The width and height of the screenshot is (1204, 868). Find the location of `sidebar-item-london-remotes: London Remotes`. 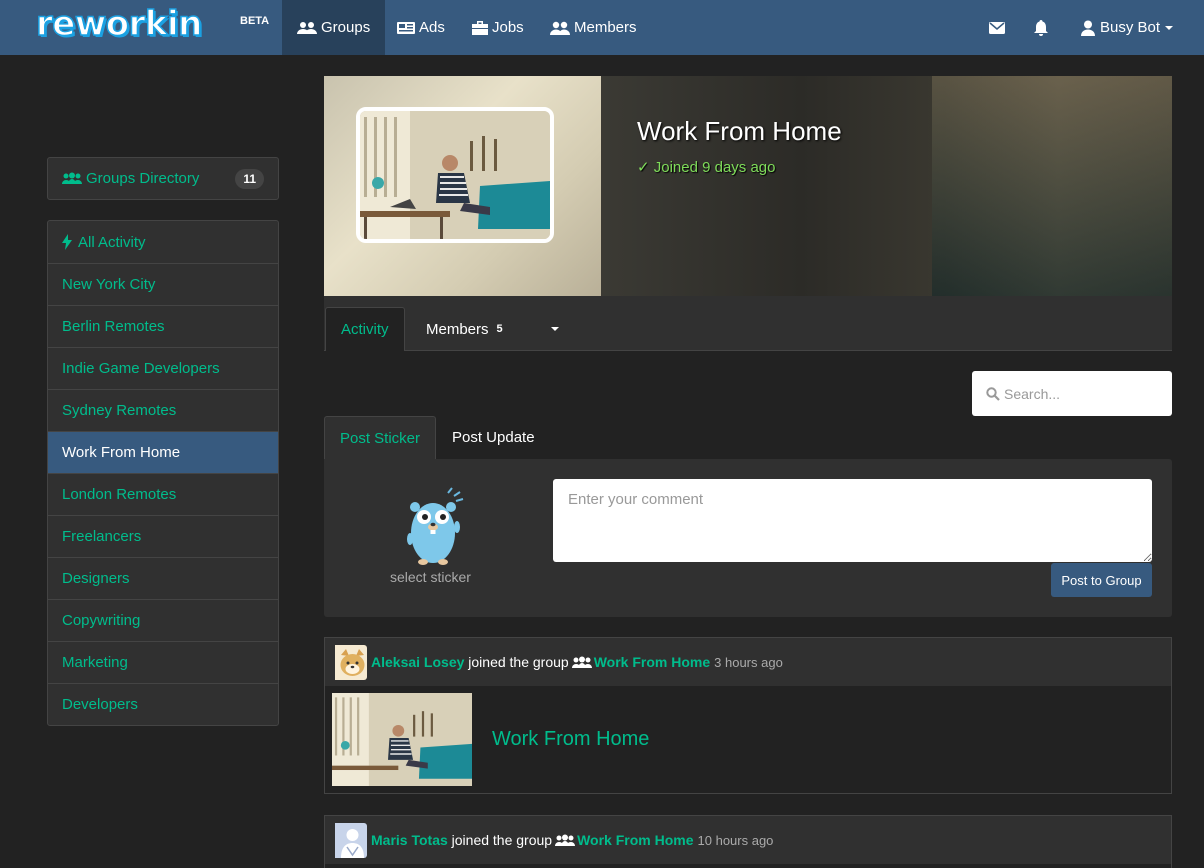

sidebar-item-london-remotes: London Remotes is located at coordinates (163, 494).